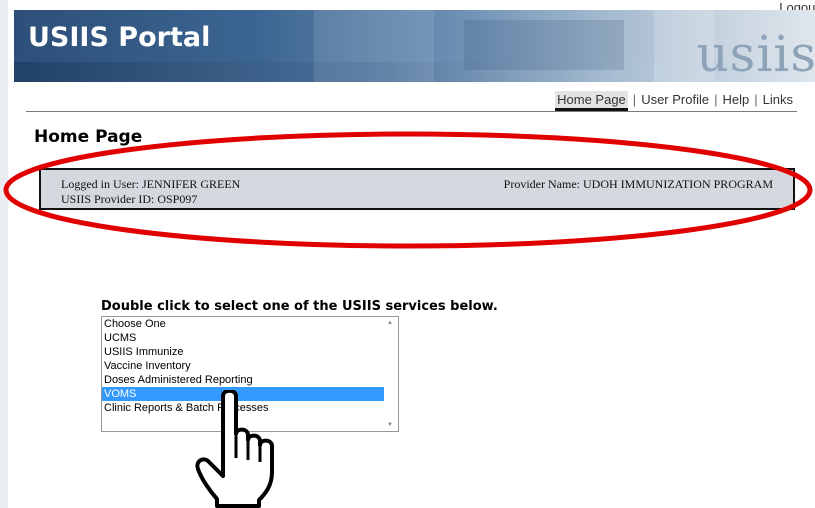 The height and width of the screenshot is (508, 815). Describe the element at coordinates (250, 324) in the screenshot. I see `service-option: Choose One` at that location.